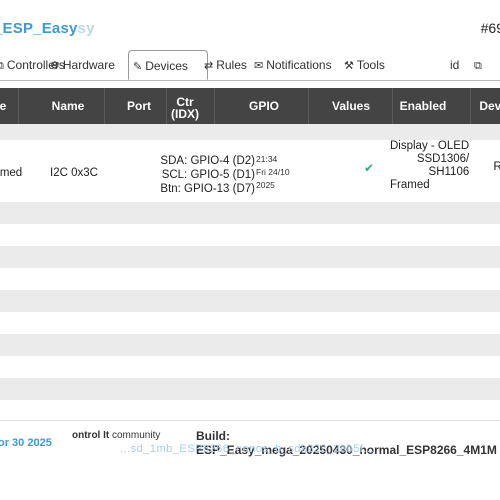  I want to click on col-header-name: Name, so click(68, 106).